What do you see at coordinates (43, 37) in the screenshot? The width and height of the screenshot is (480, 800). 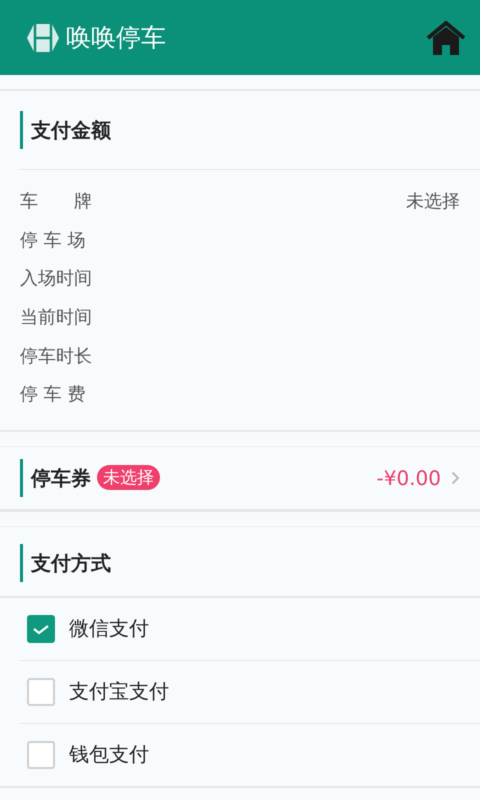 I see `logo-icon` at bounding box center [43, 37].